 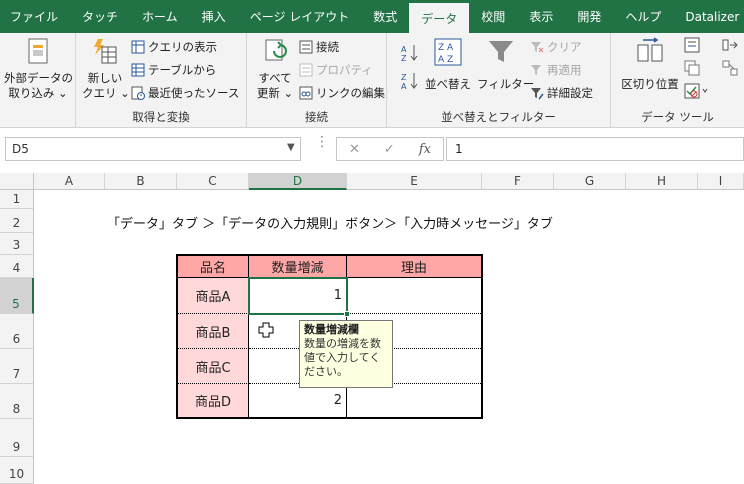 What do you see at coordinates (448, 52) in the screenshot?
I see `sort-icon: Z A A Z` at bounding box center [448, 52].